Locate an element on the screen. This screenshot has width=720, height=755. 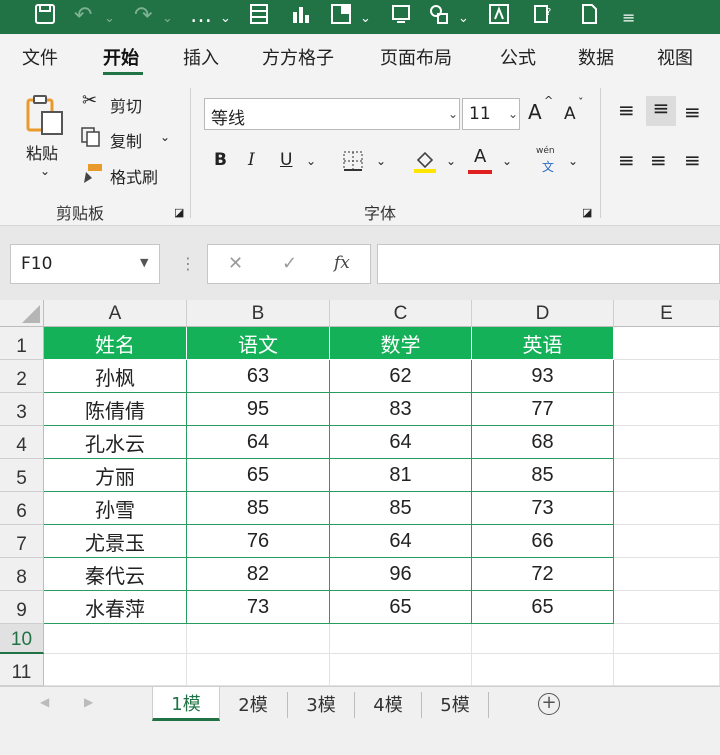
table-cell: 93 is located at coordinates (543, 376).